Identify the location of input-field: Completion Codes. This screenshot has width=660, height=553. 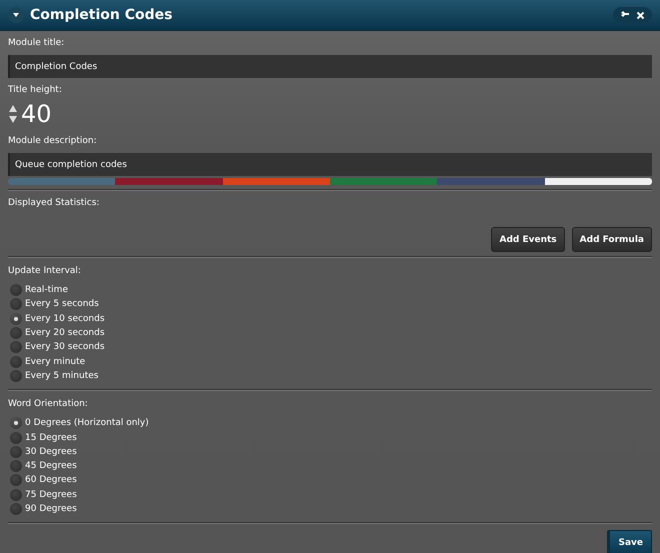
(330, 66).